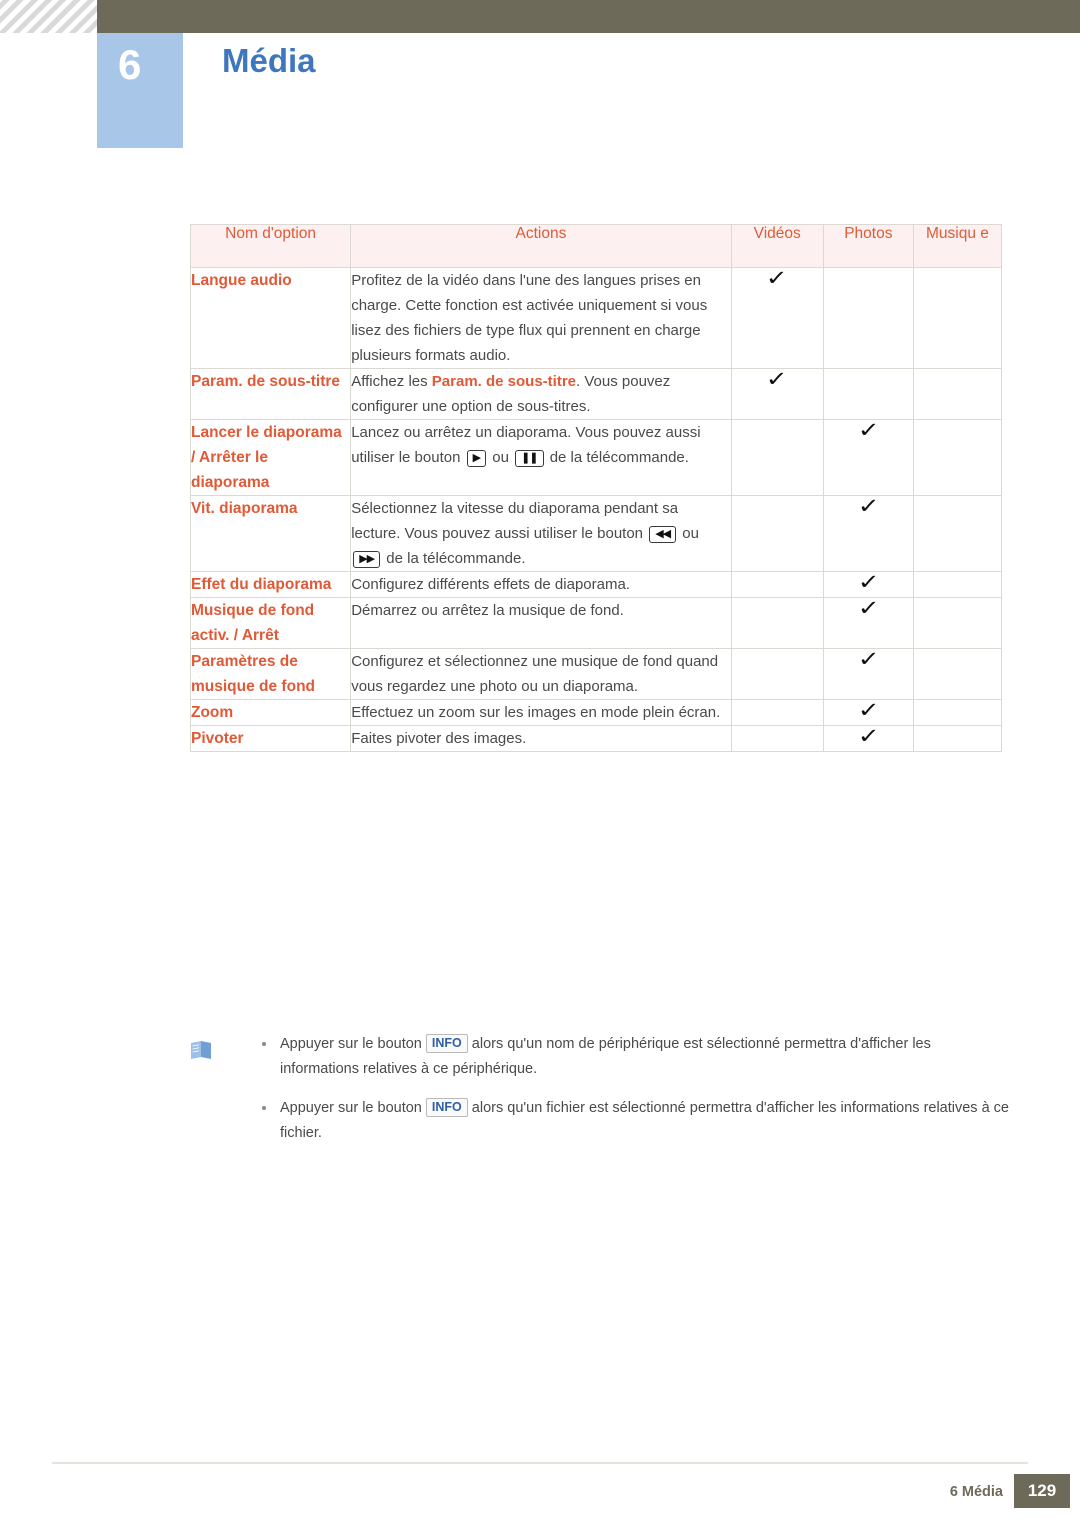  Describe the element at coordinates (48, 16) in the screenshot. I see `header-hatch-decoration` at that location.